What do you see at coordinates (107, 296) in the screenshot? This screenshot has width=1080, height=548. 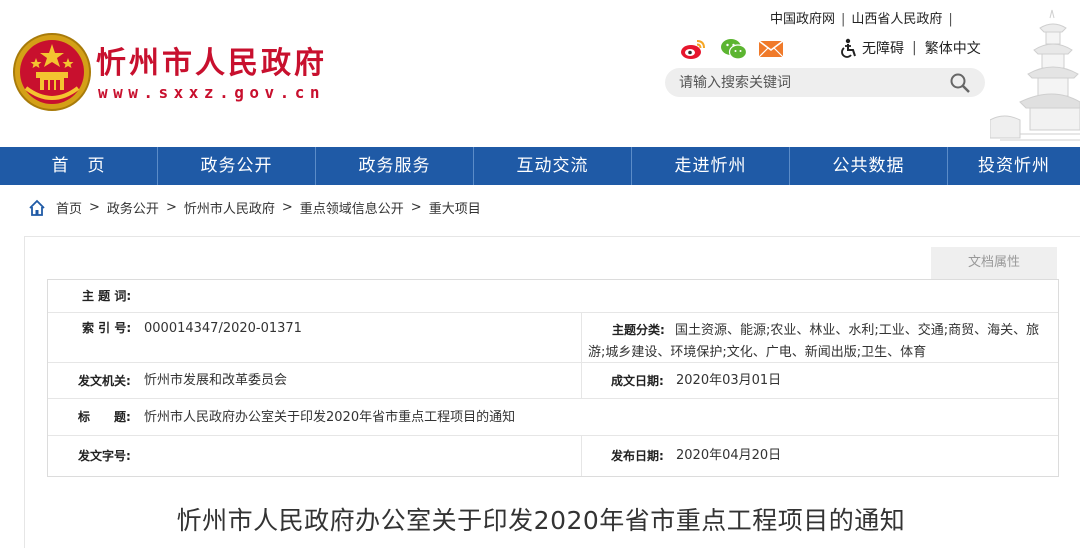 I see `label-subject: 主 题 词:` at bounding box center [107, 296].